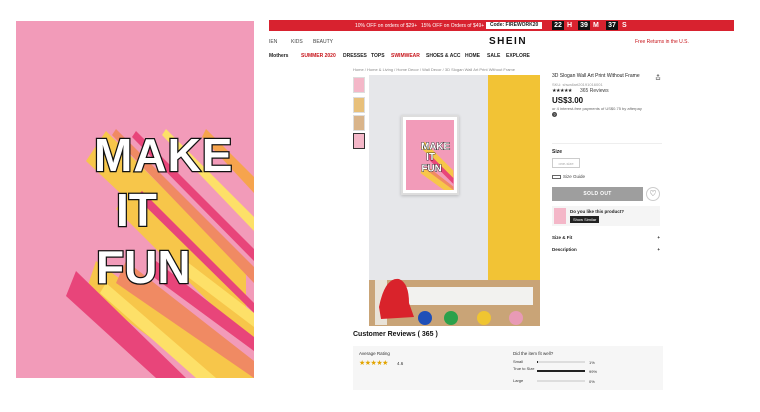 The image size is (760, 412). I want to click on countdown-hours: 22, so click(558, 25).